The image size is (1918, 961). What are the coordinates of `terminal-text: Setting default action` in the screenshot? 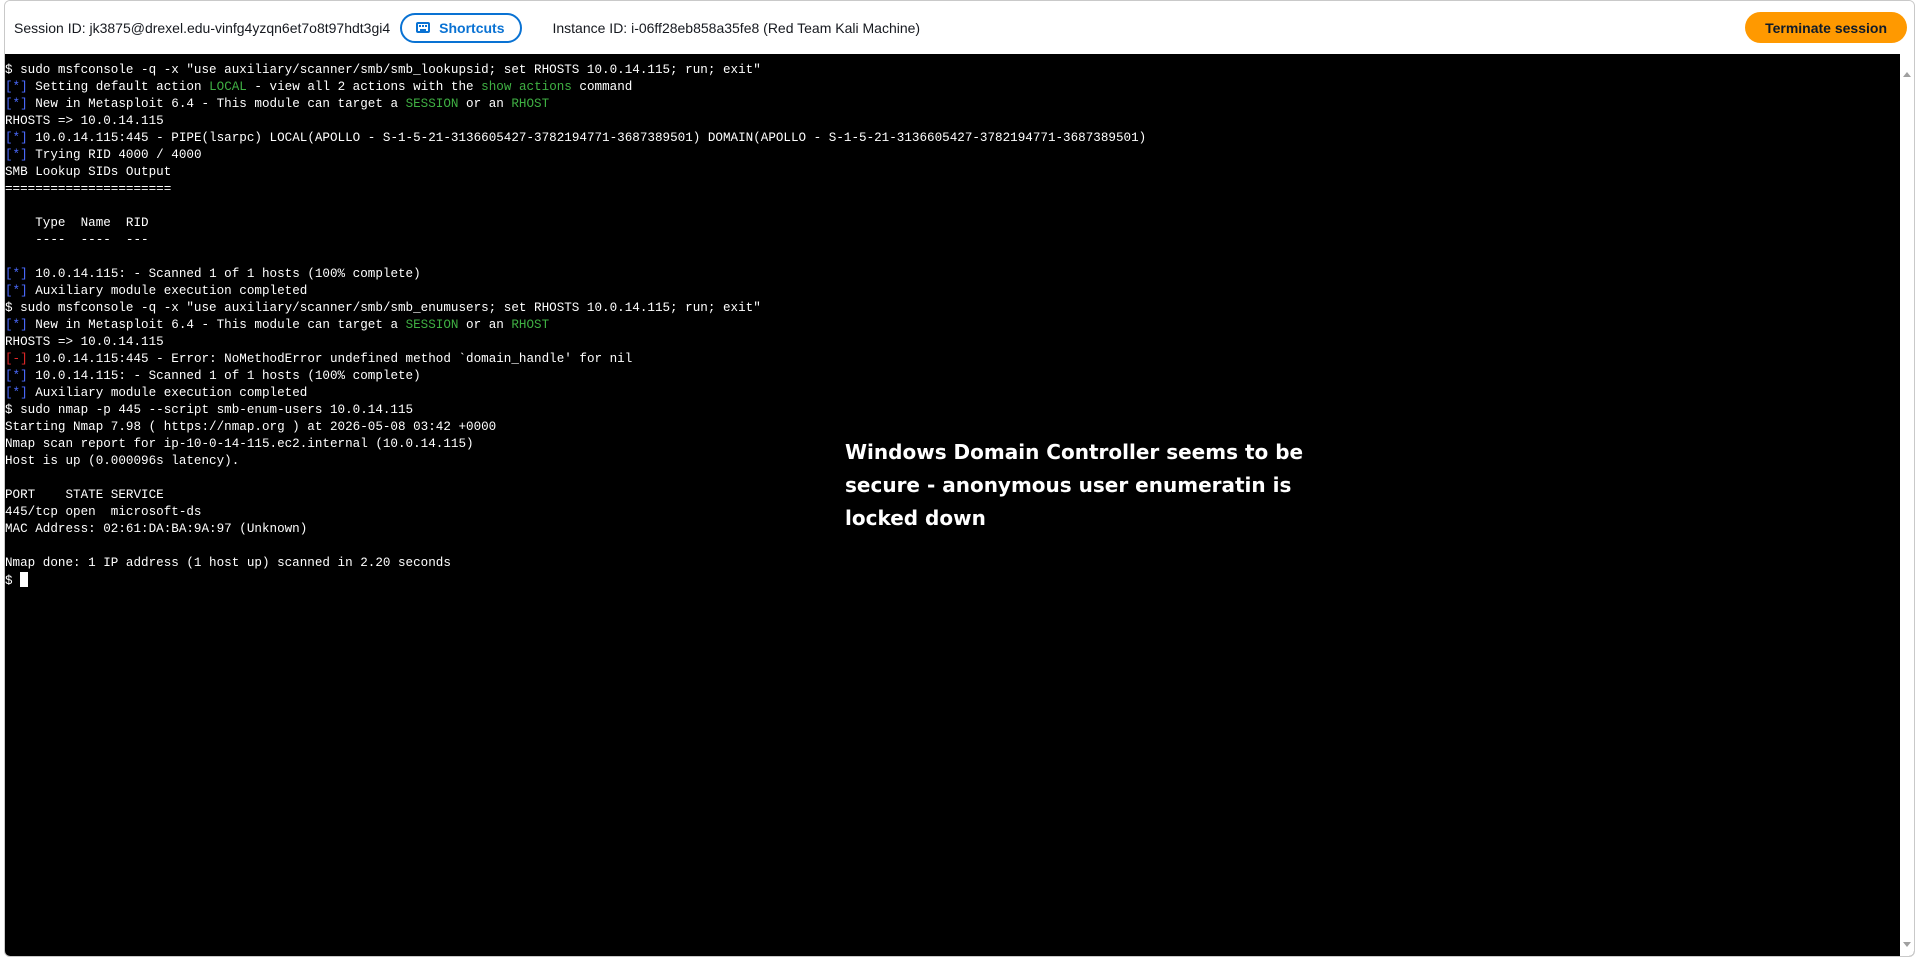 It's located at (118, 87).